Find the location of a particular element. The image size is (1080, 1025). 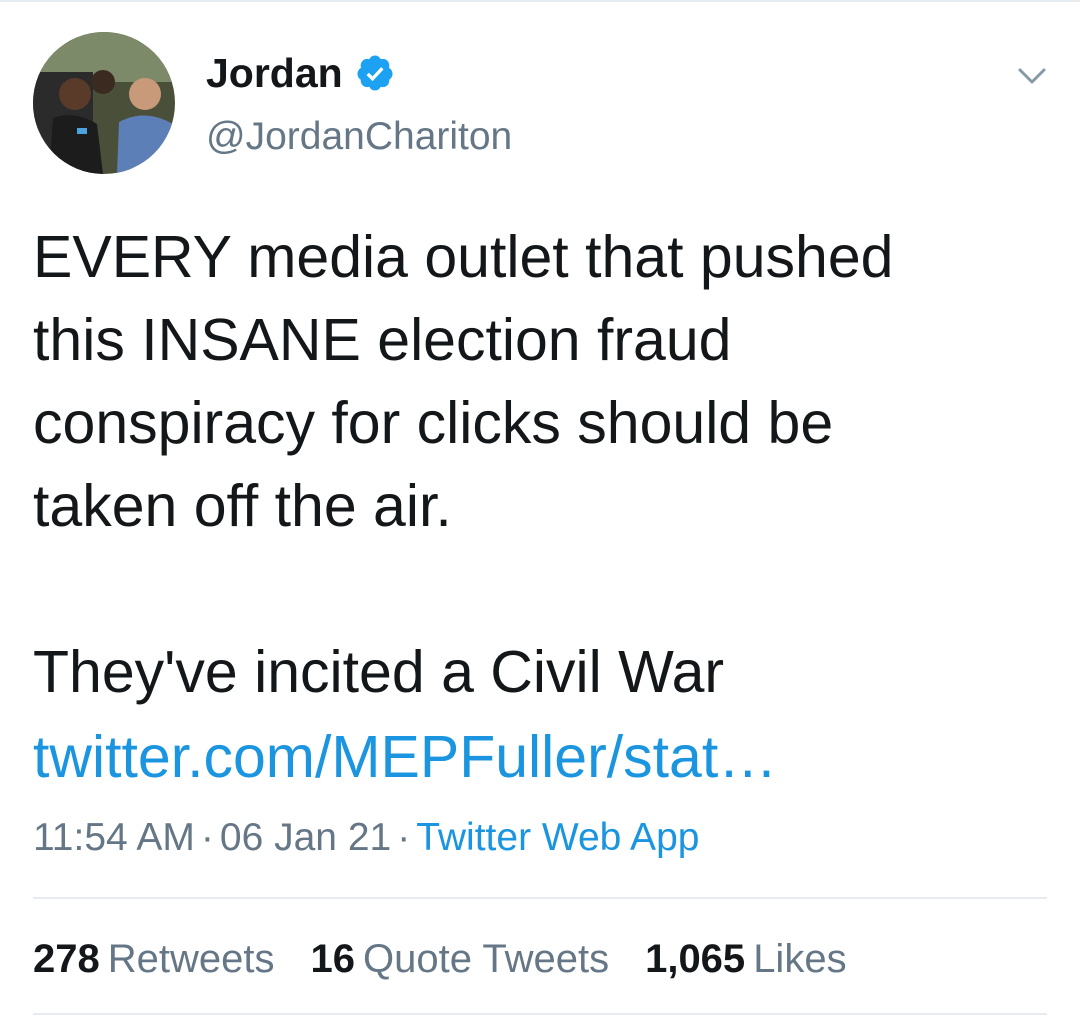

retweets-stat: 278 Retweets is located at coordinates (154, 959).